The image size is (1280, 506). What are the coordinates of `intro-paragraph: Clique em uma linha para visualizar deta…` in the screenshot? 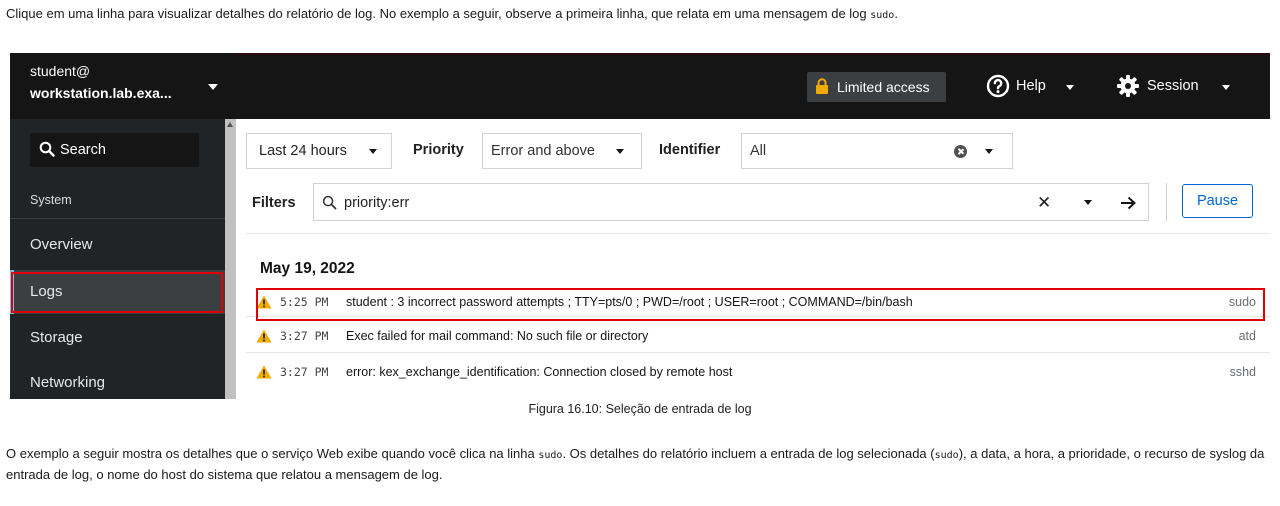 It's located at (452, 14).